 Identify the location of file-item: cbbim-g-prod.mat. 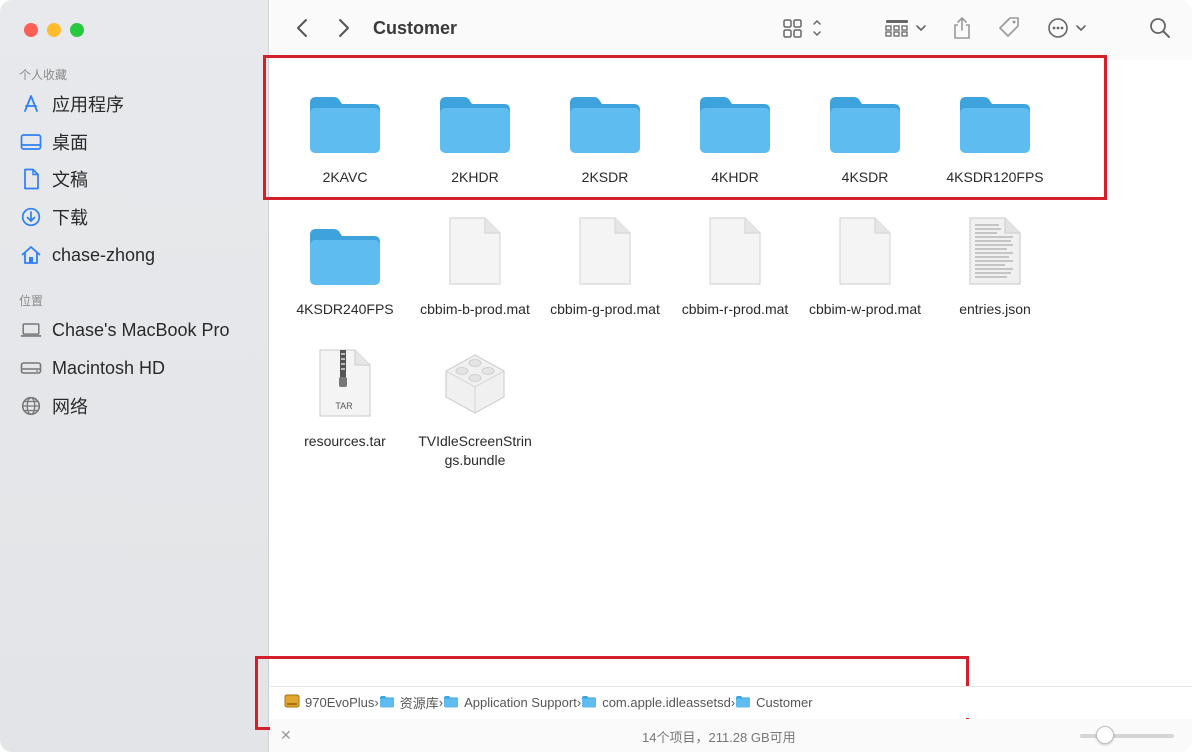
(605, 265).